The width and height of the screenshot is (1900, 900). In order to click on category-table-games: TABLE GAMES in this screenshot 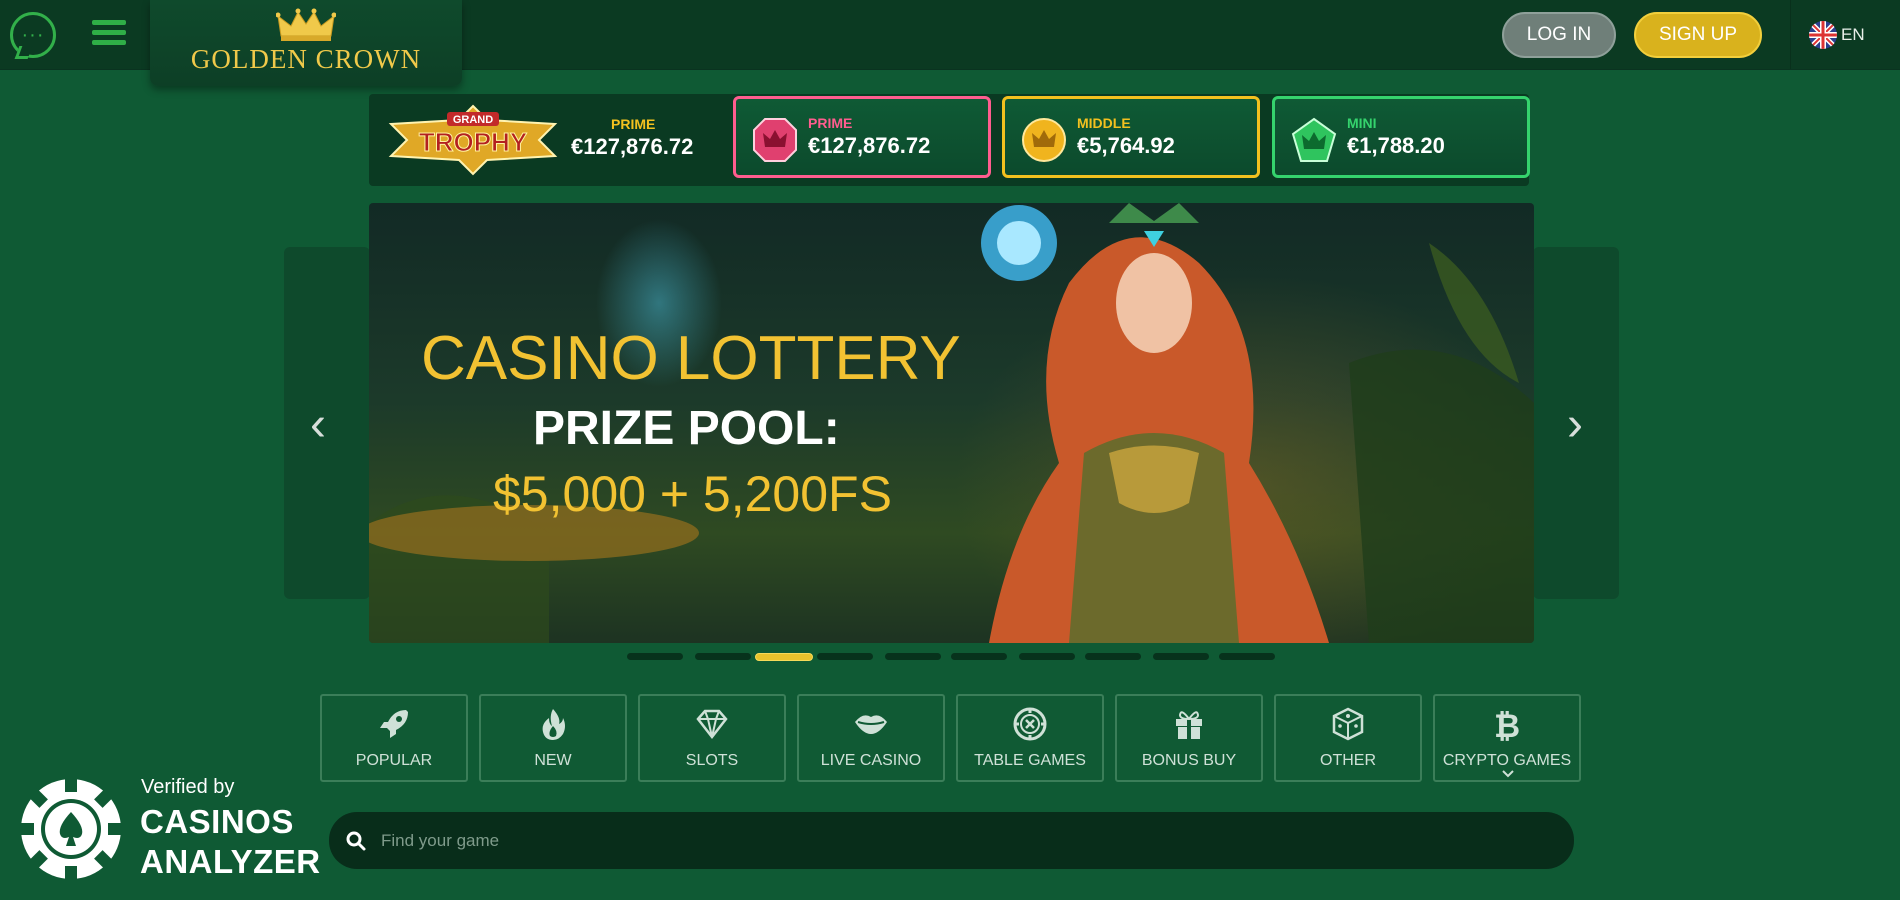, I will do `click(1030, 738)`.